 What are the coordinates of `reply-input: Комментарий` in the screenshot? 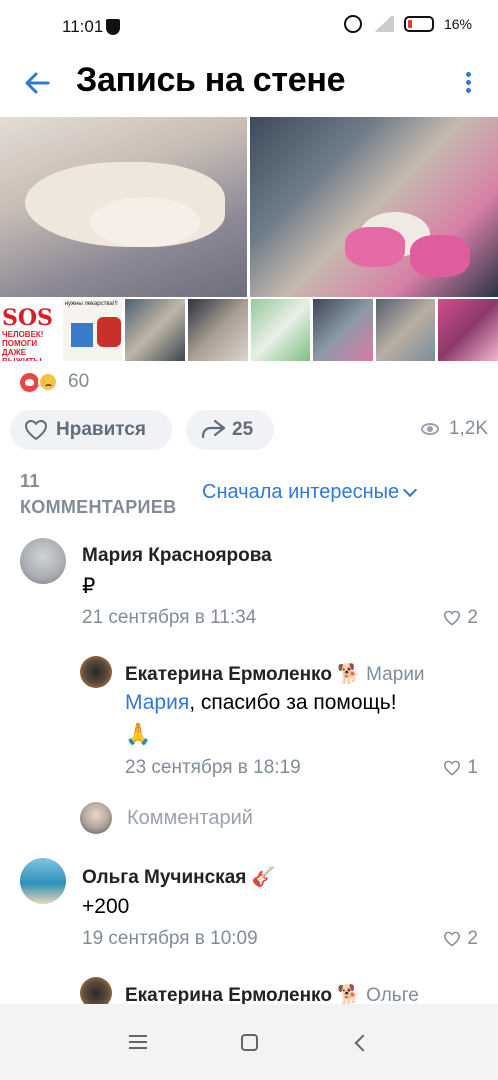 It's located at (190, 818).